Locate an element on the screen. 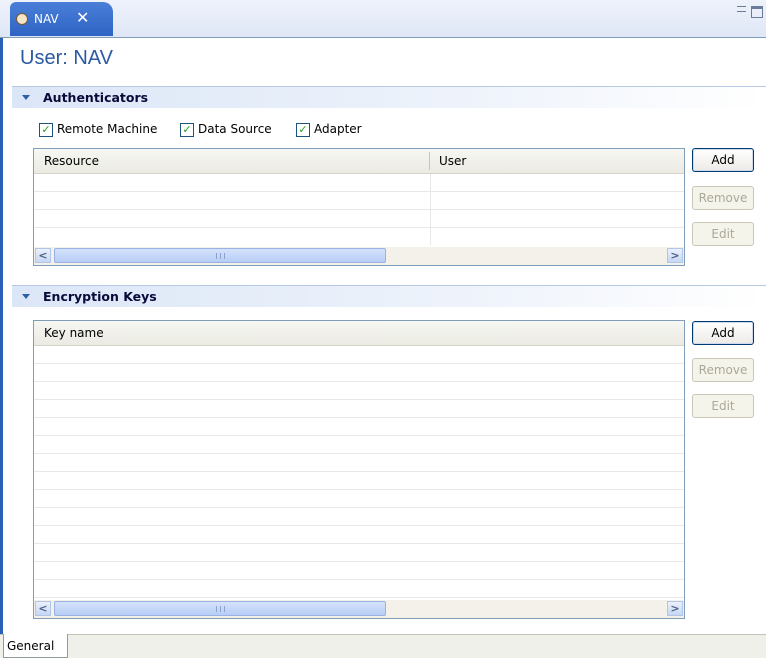 Image resolution: width=766 pixels, height=658 pixels. column-separator is located at coordinates (429, 161).